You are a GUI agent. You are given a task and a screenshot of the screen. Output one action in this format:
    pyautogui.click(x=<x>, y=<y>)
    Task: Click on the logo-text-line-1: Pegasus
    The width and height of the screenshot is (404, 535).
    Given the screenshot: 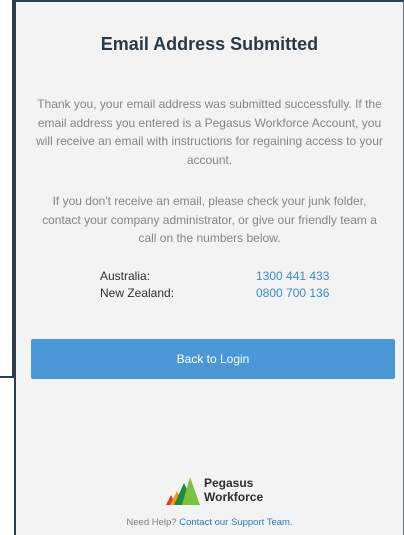 What is the action you would take?
    pyautogui.click(x=229, y=483)
    